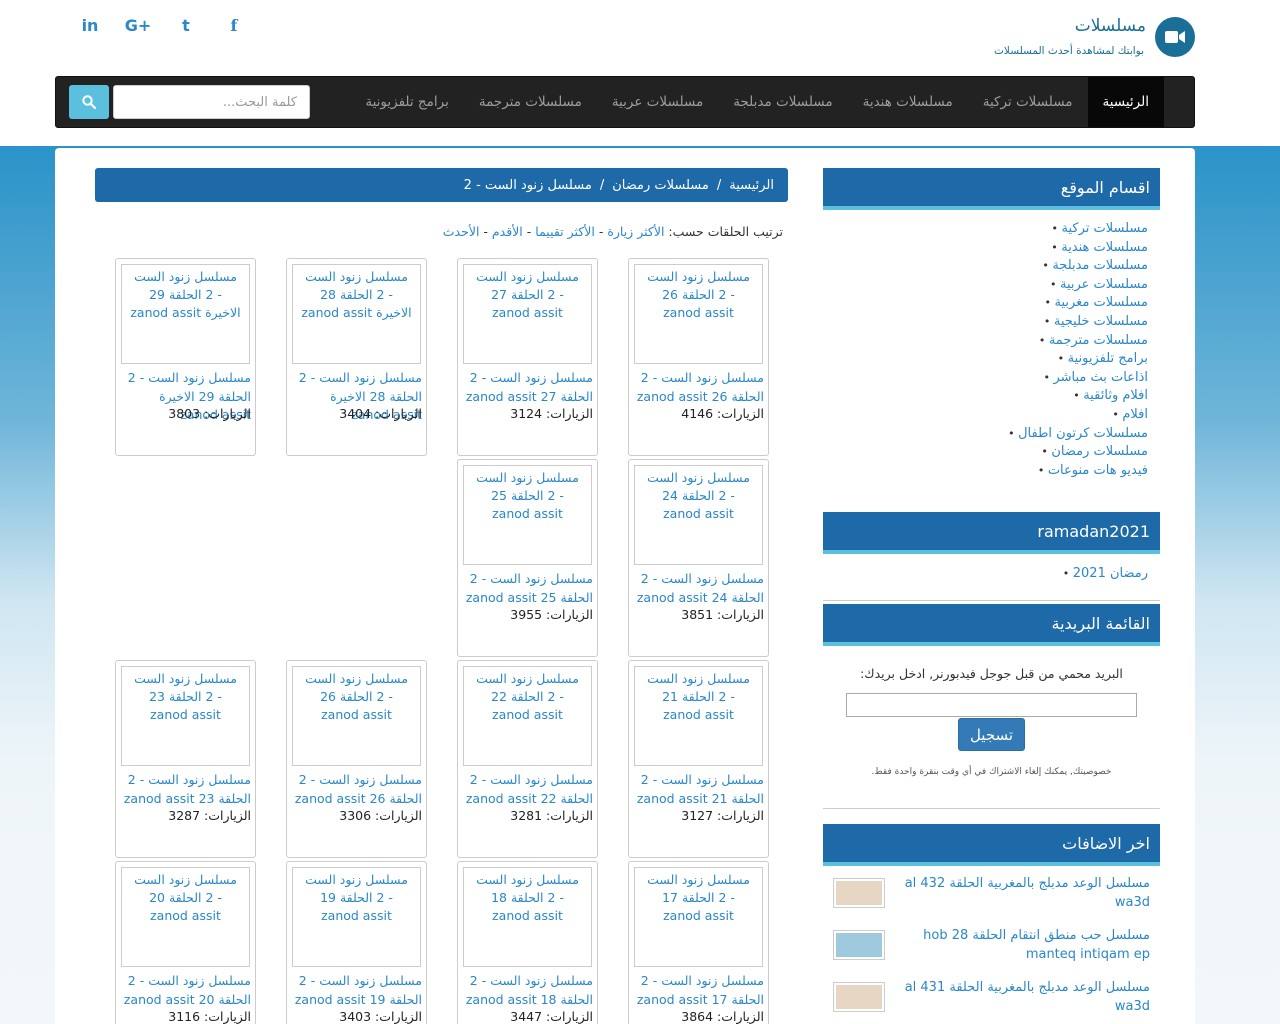 This screenshot has height=1024, width=1280. I want to click on logo, so click(1175, 37).